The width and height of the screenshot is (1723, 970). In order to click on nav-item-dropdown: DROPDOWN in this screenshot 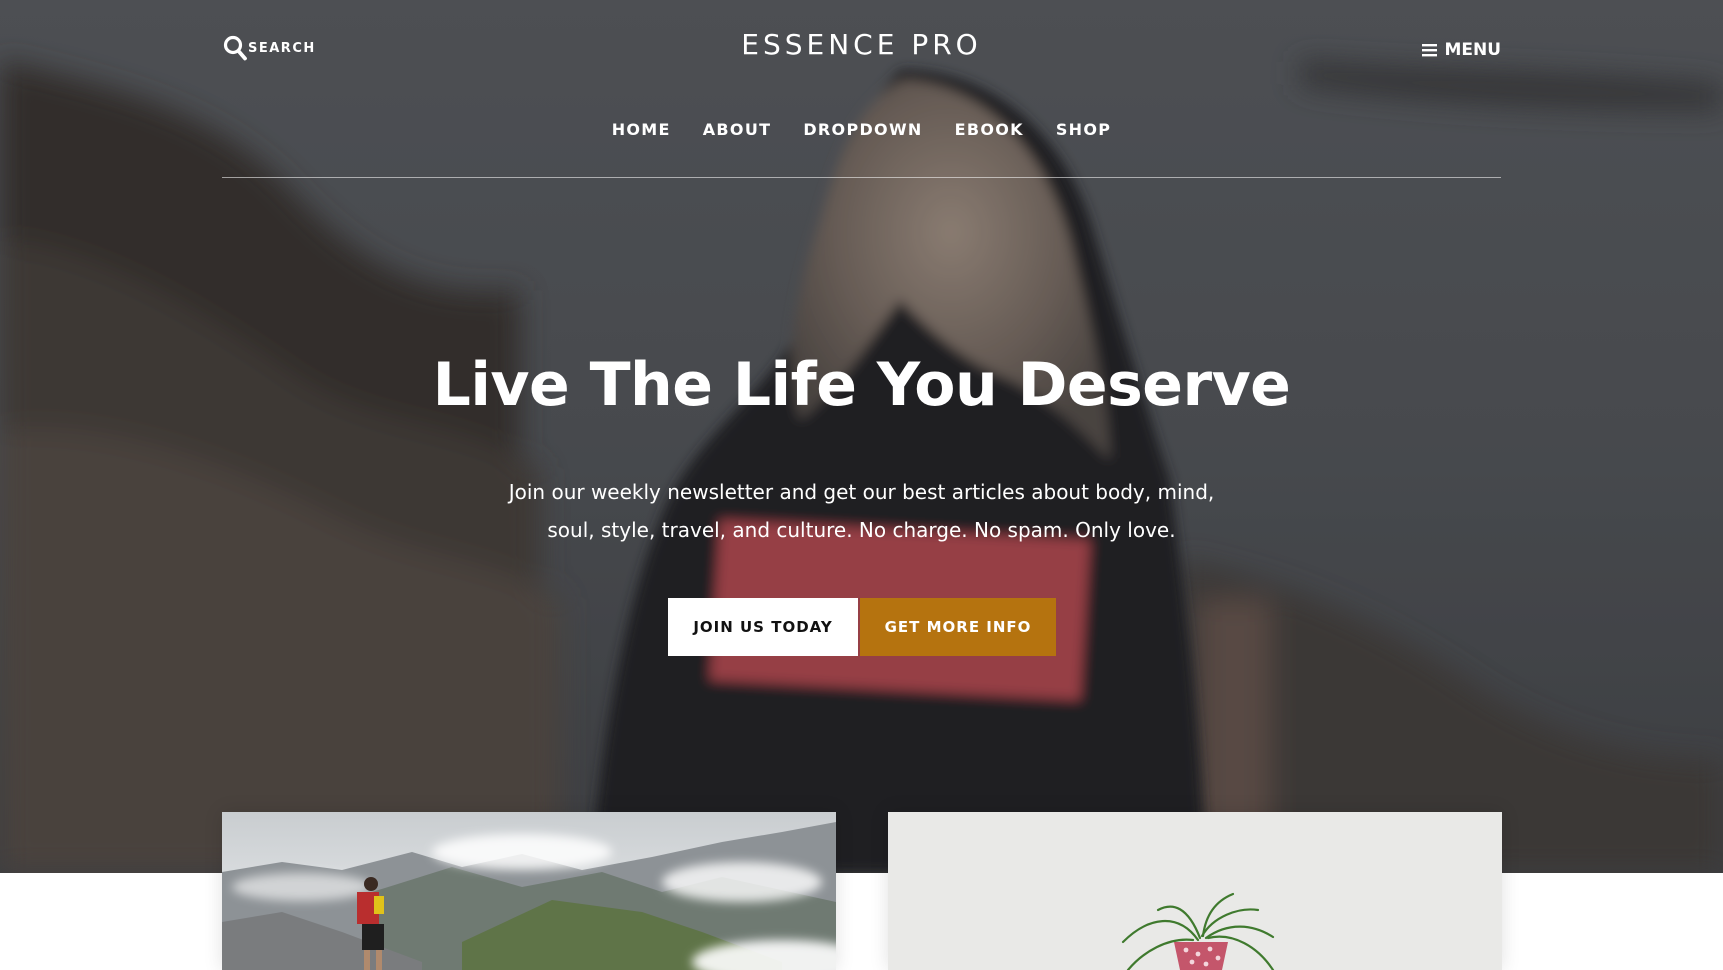, I will do `click(862, 132)`.